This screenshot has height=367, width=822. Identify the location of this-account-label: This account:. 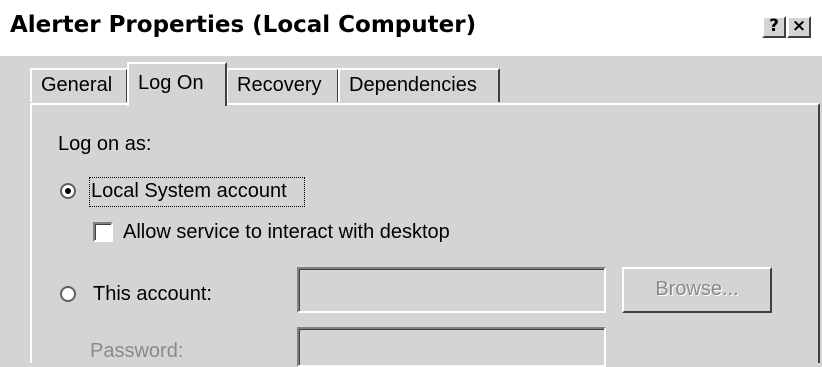
(152, 294).